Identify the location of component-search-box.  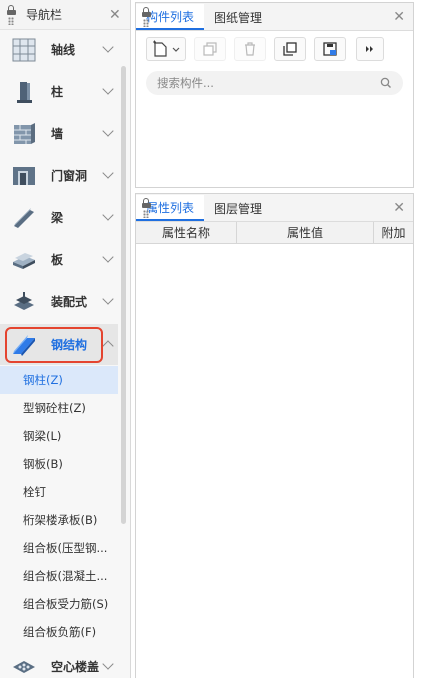
(274, 83).